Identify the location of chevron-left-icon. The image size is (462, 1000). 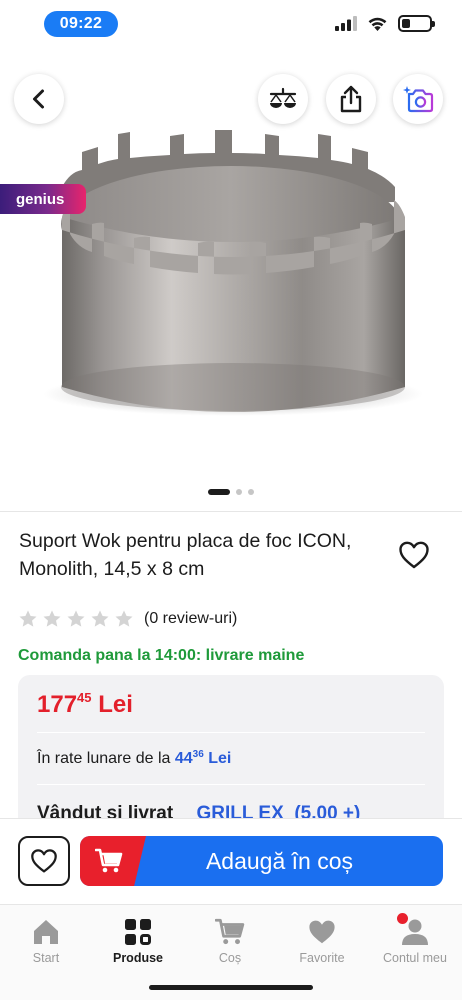
(38, 99).